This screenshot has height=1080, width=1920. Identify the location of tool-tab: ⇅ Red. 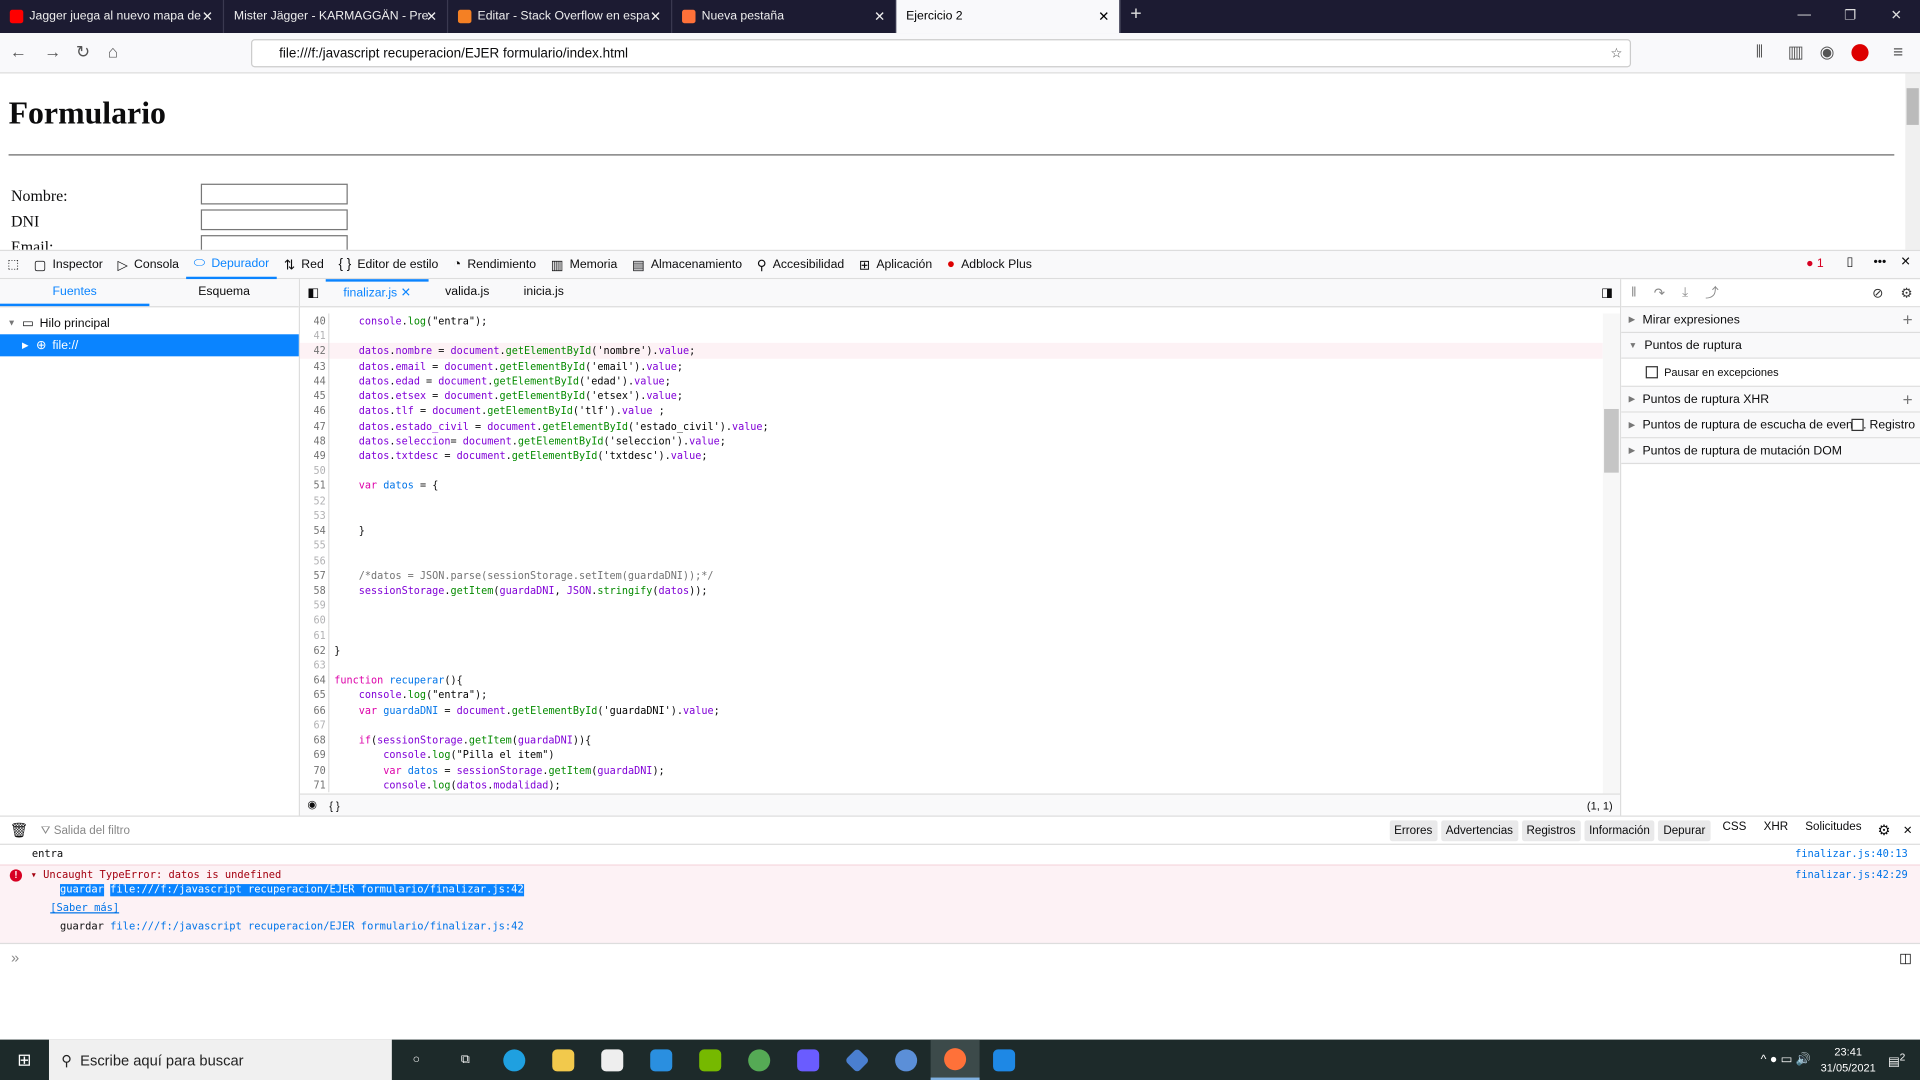
(304, 264).